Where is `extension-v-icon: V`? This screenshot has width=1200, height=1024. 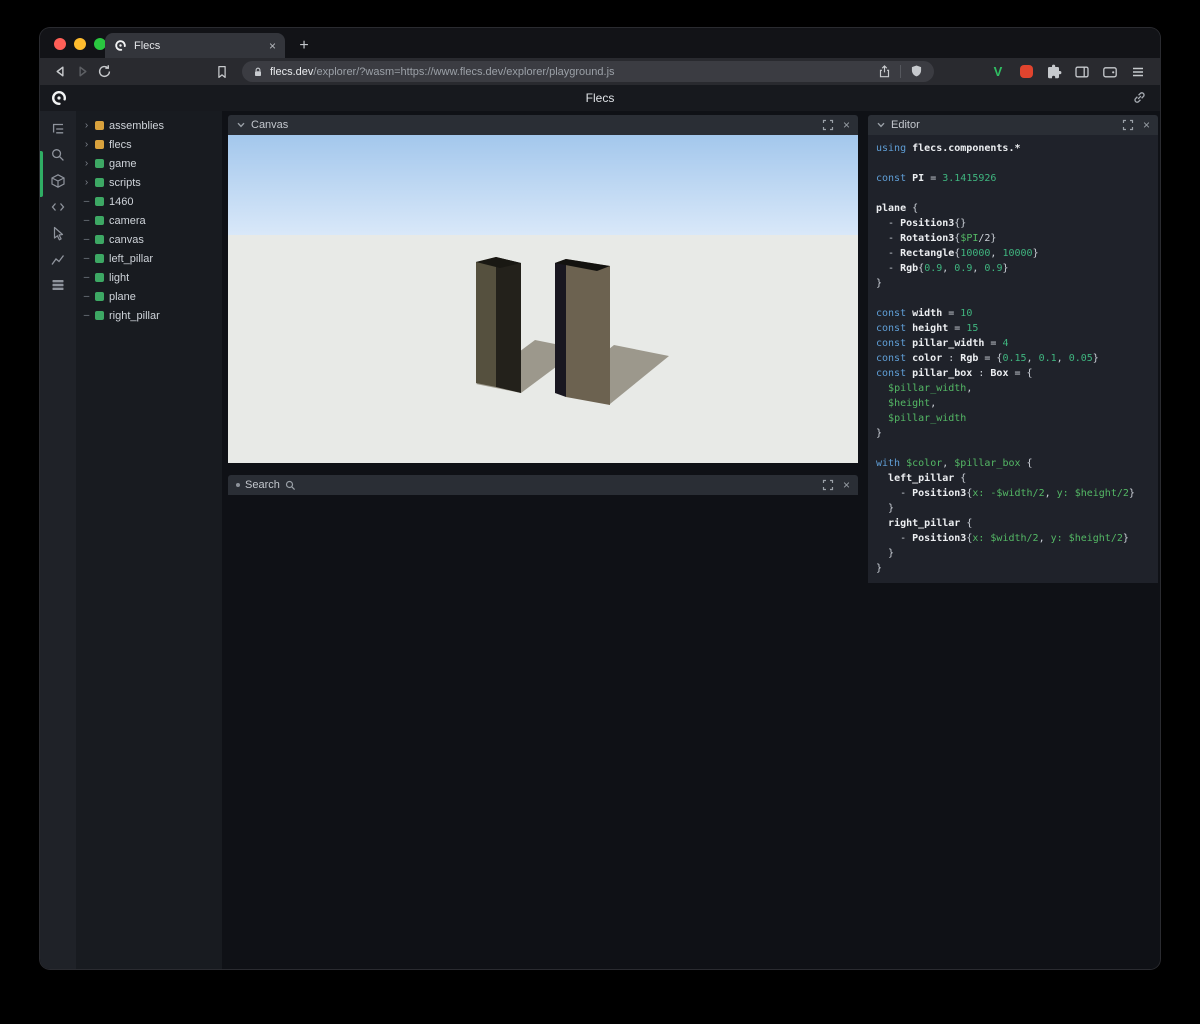
extension-v-icon: V is located at coordinates (998, 72).